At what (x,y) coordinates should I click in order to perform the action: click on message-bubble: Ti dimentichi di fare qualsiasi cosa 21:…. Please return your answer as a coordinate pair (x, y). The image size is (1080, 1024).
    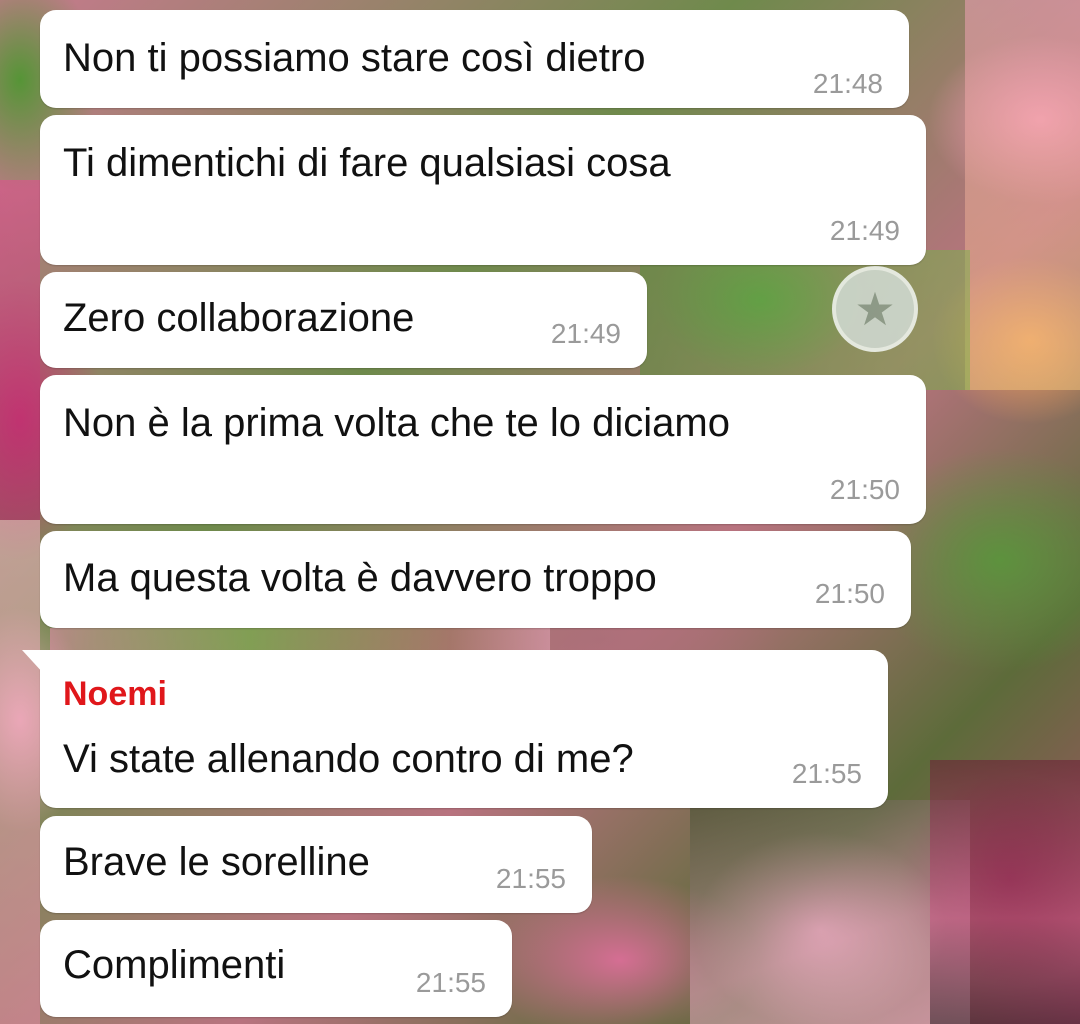
    Looking at the image, I should click on (483, 190).